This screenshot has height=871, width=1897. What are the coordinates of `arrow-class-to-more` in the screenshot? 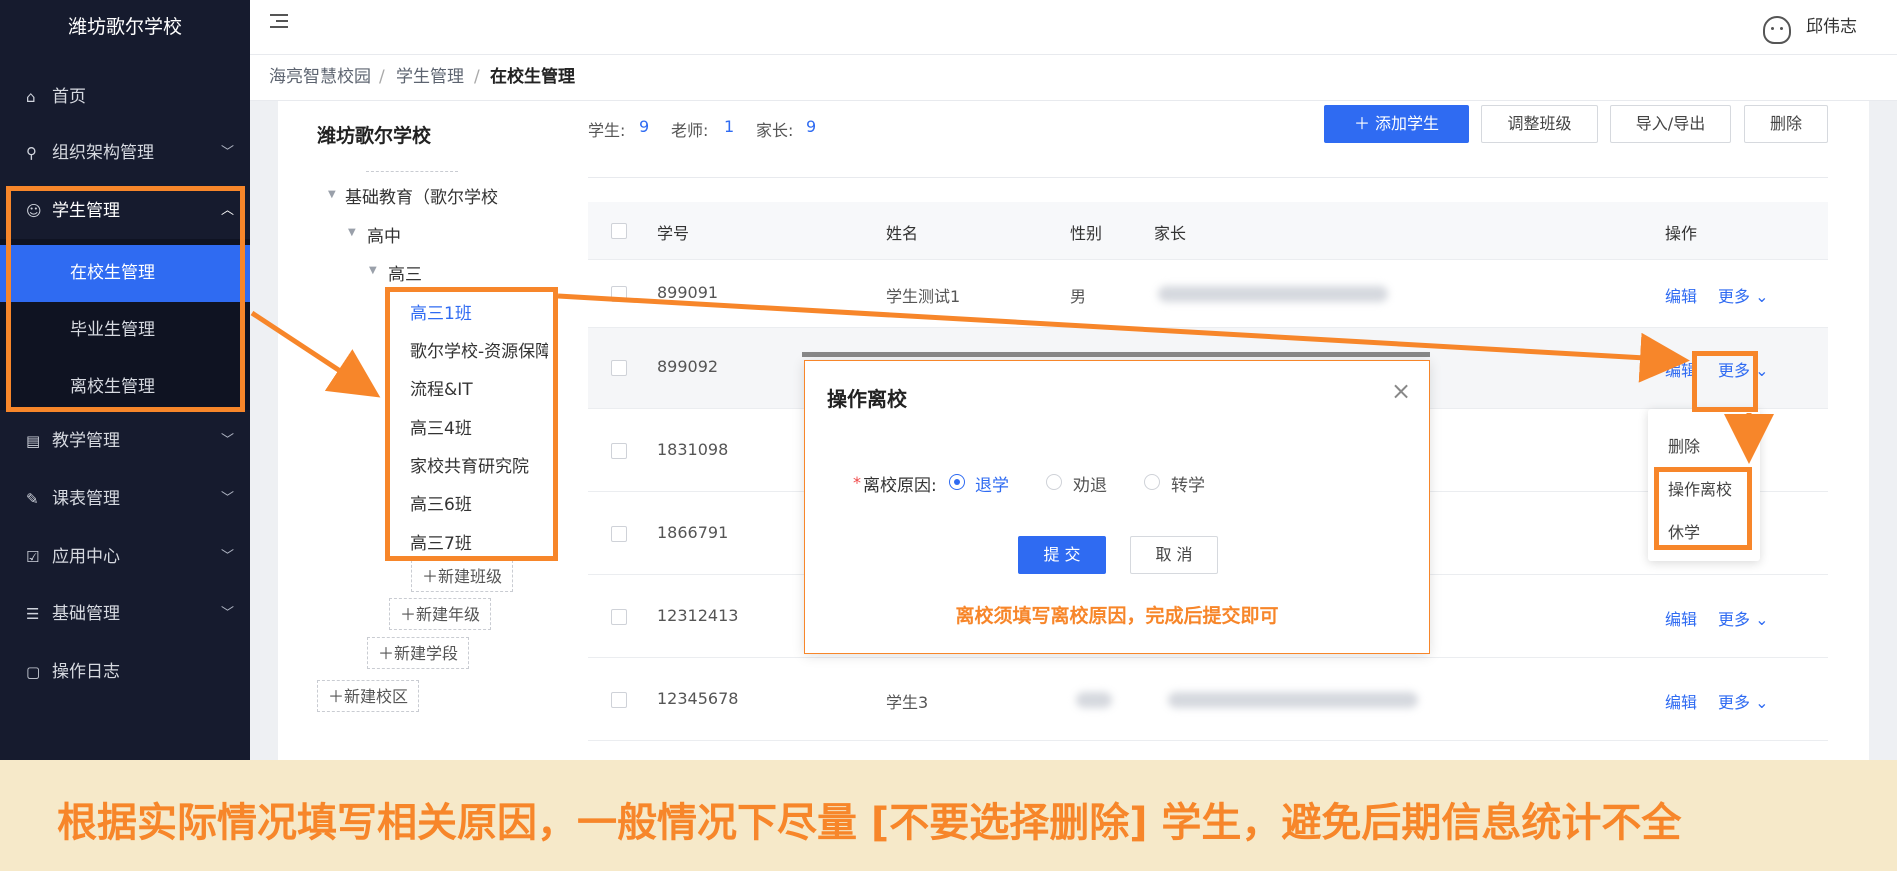 It's located at (1123, 338).